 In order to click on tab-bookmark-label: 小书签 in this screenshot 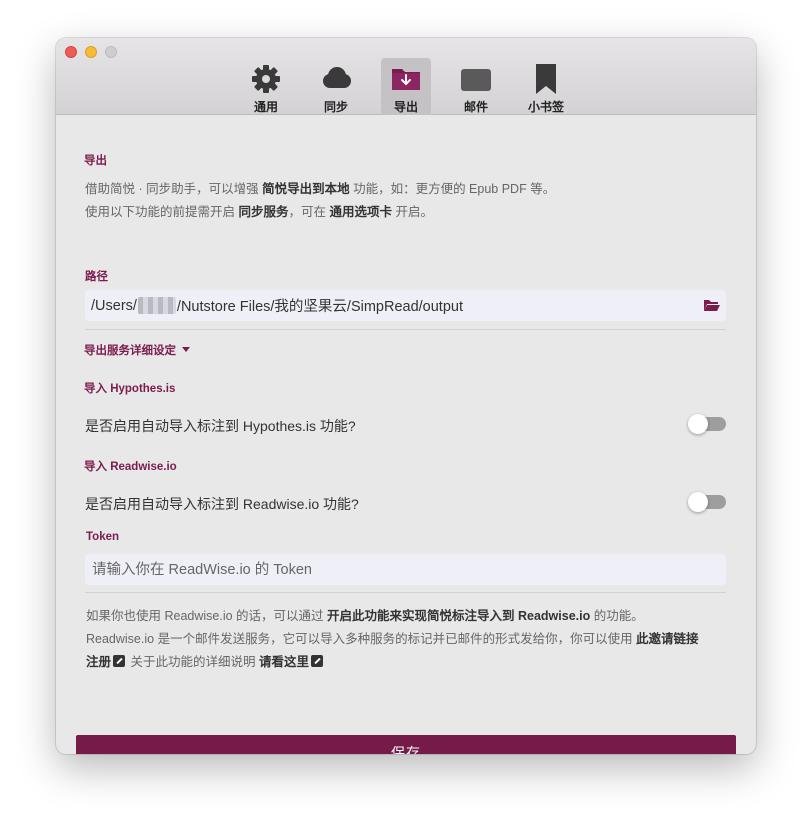, I will do `click(545, 107)`.